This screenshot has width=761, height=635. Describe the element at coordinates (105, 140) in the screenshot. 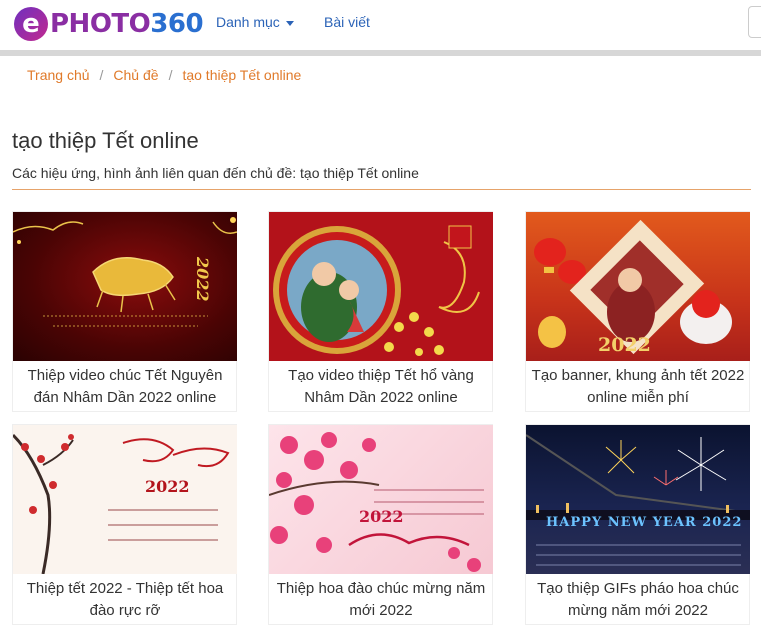

I see `page-title: tạo thiệp Tết online` at that location.